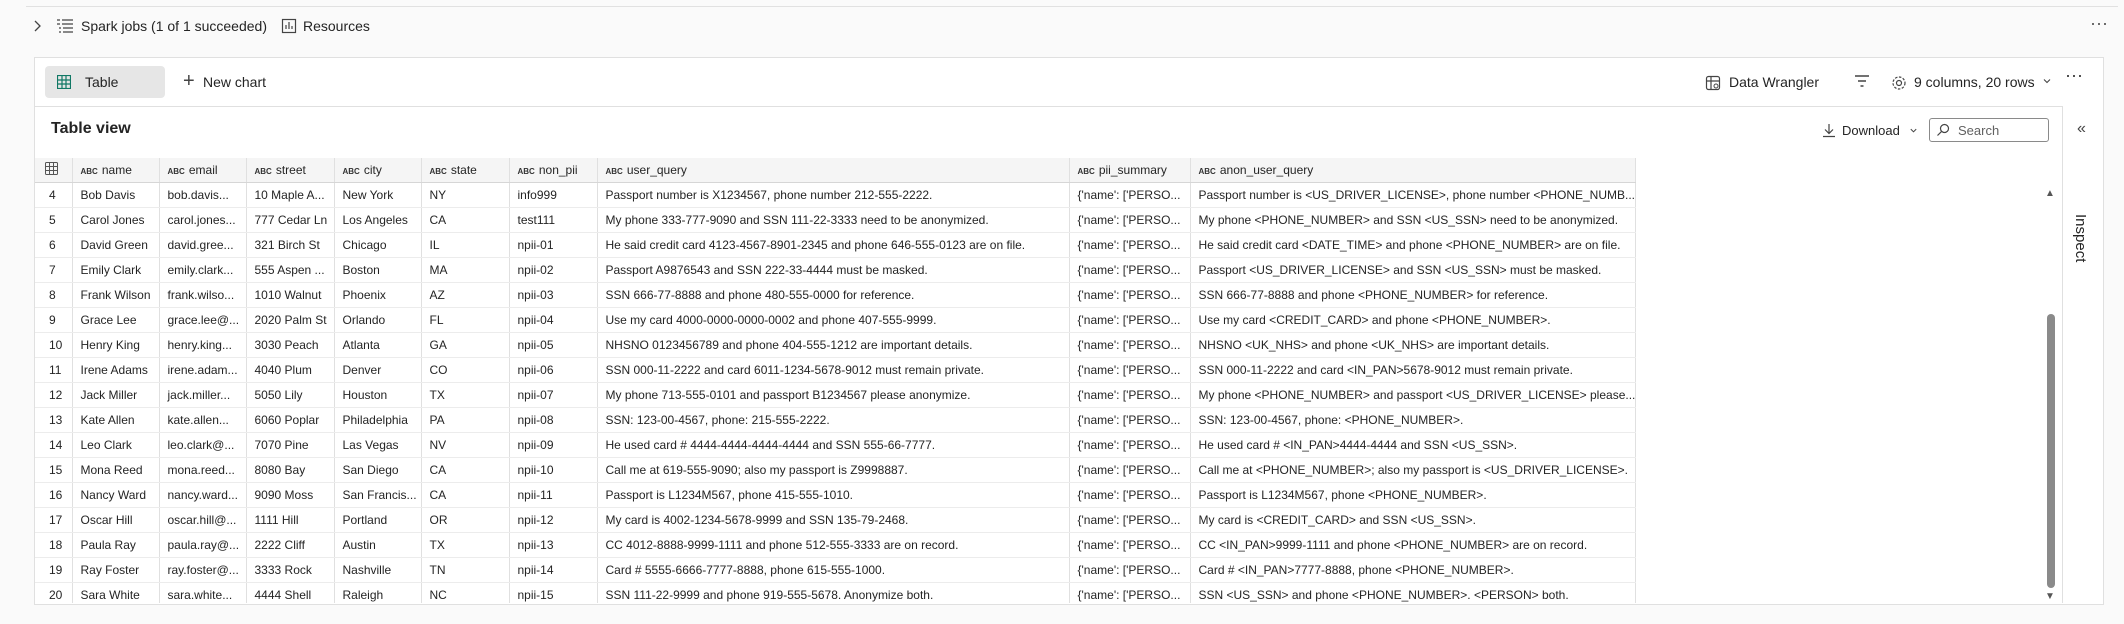  I want to click on table-cell: 8080 Bay, so click(290, 470).